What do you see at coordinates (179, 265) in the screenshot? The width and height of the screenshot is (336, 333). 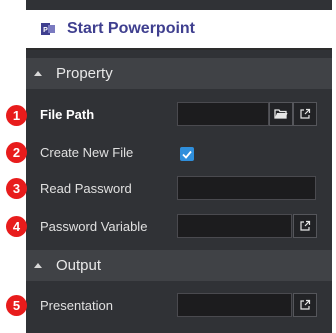 I see `section-output-header: Output` at bounding box center [179, 265].